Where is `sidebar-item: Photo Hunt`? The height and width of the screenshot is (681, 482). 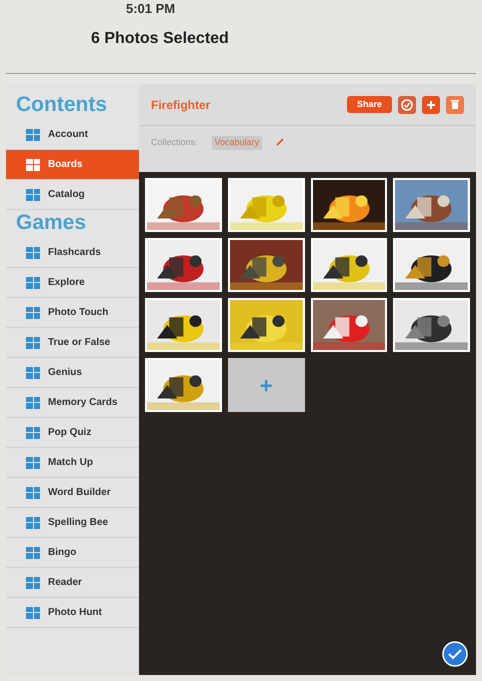 sidebar-item: Photo Hunt is located at coordinates (72, 613).